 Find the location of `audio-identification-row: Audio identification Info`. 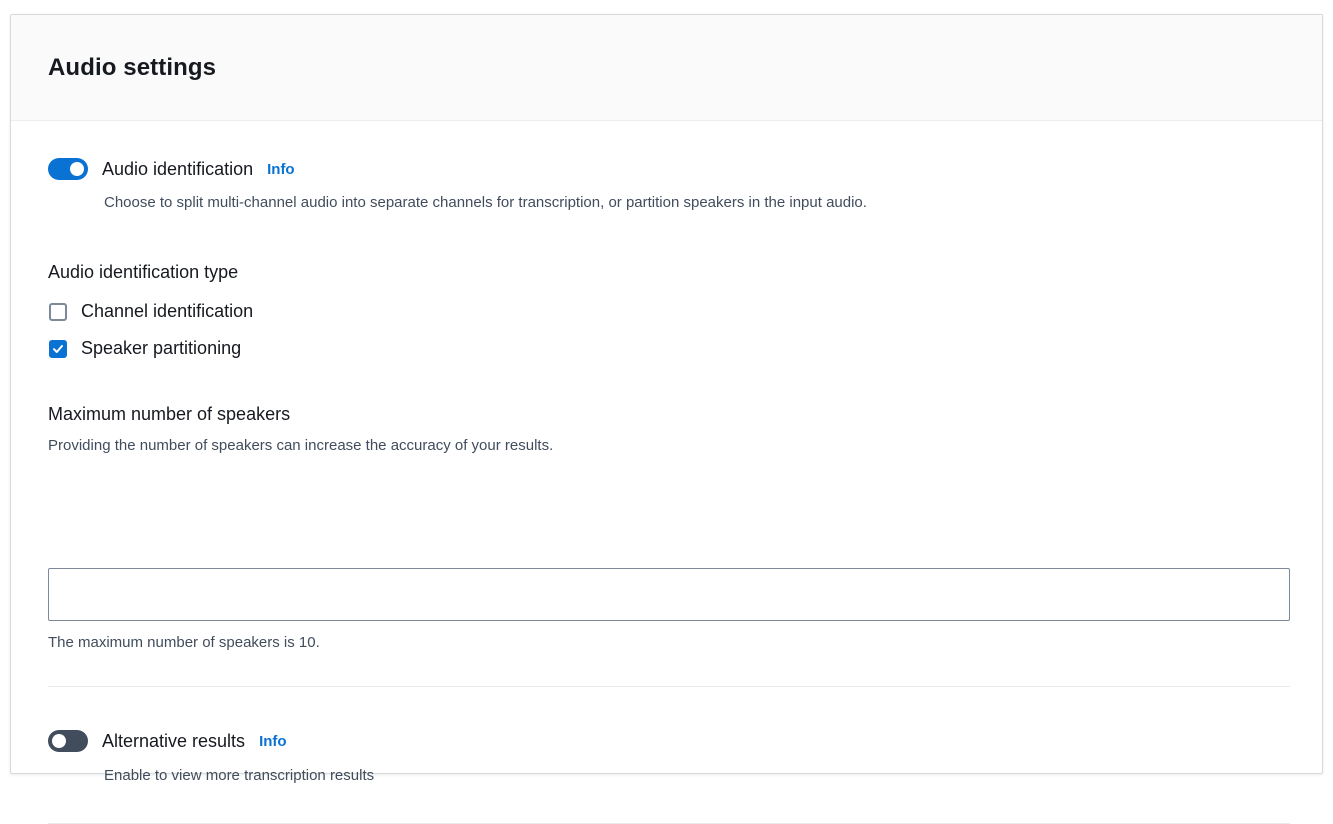

audio-identification-row: Audio identification Info is located at coordinates (171, 169).